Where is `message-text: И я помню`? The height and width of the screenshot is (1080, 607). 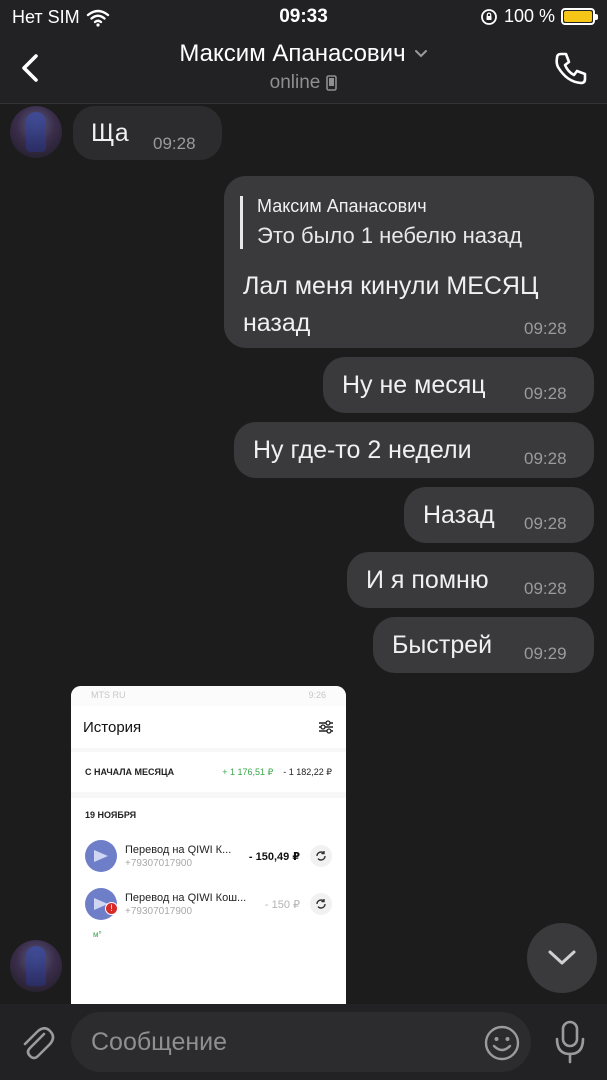
message-text: И я помню is located at coordinates (427, 580).